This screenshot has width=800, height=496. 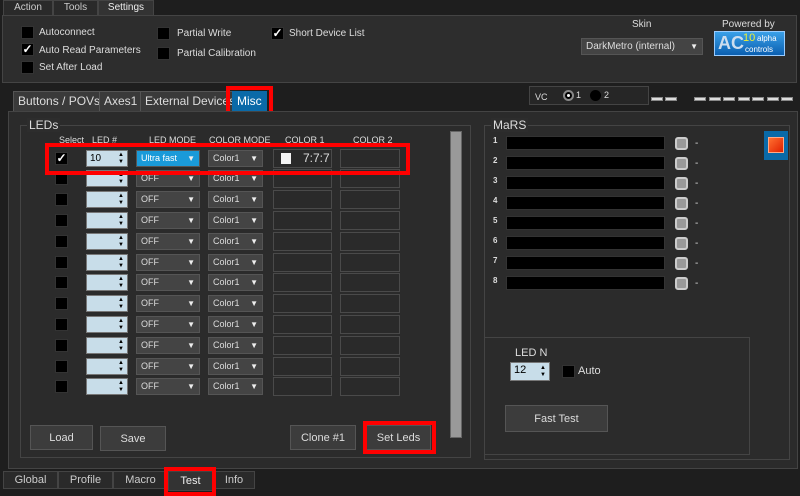 What do you see at coordinates (190, 481) in the screenshot?
I see `tab-test: Test` at bounding box center [190, 481].